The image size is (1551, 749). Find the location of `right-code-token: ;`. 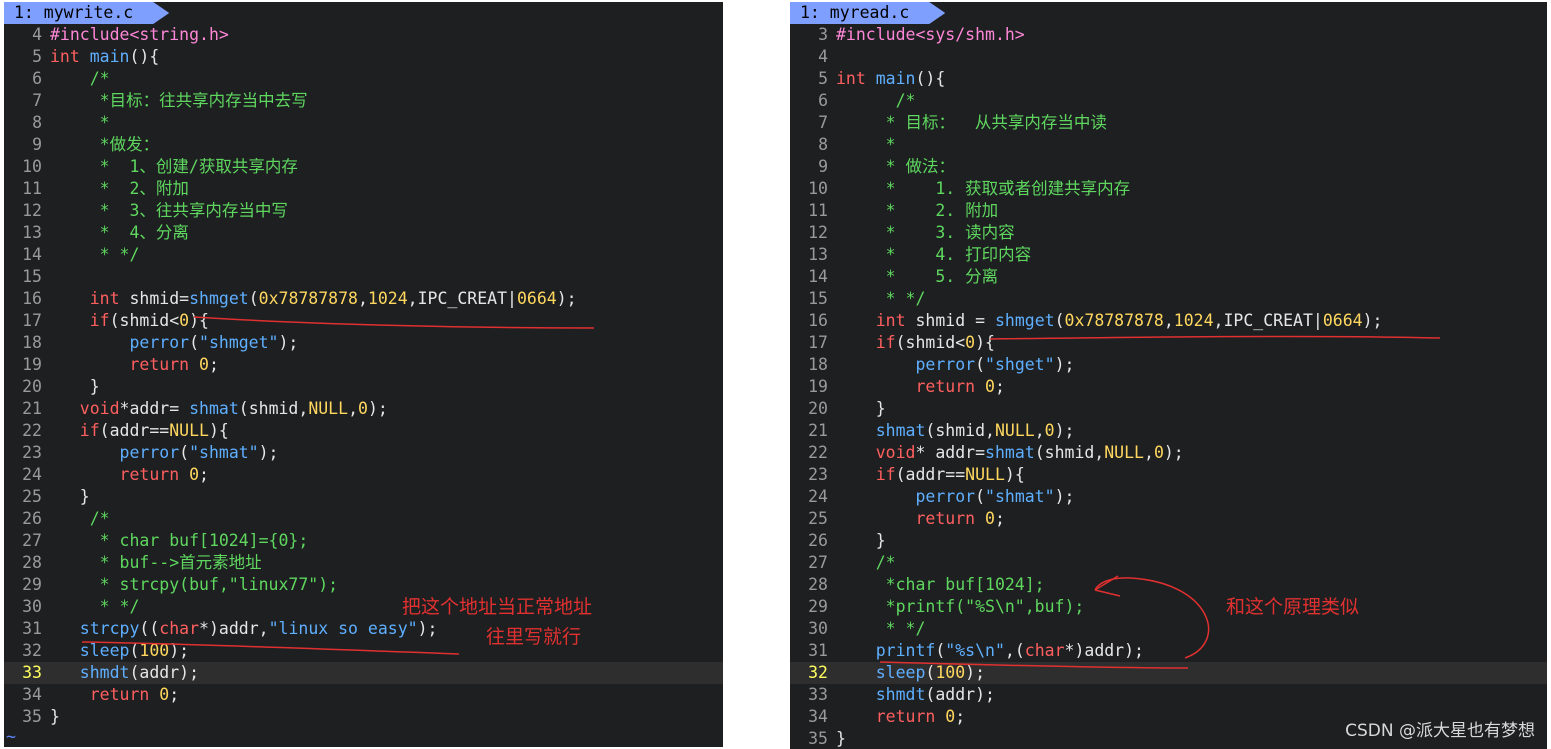

right-code-token: ; is located at coordinates (960, 716).